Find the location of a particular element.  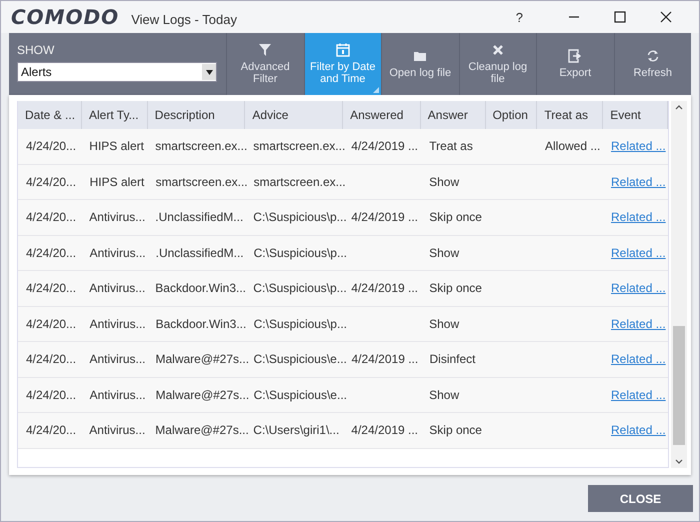

table-cell: Treat as is located at coordinates (451, 146).